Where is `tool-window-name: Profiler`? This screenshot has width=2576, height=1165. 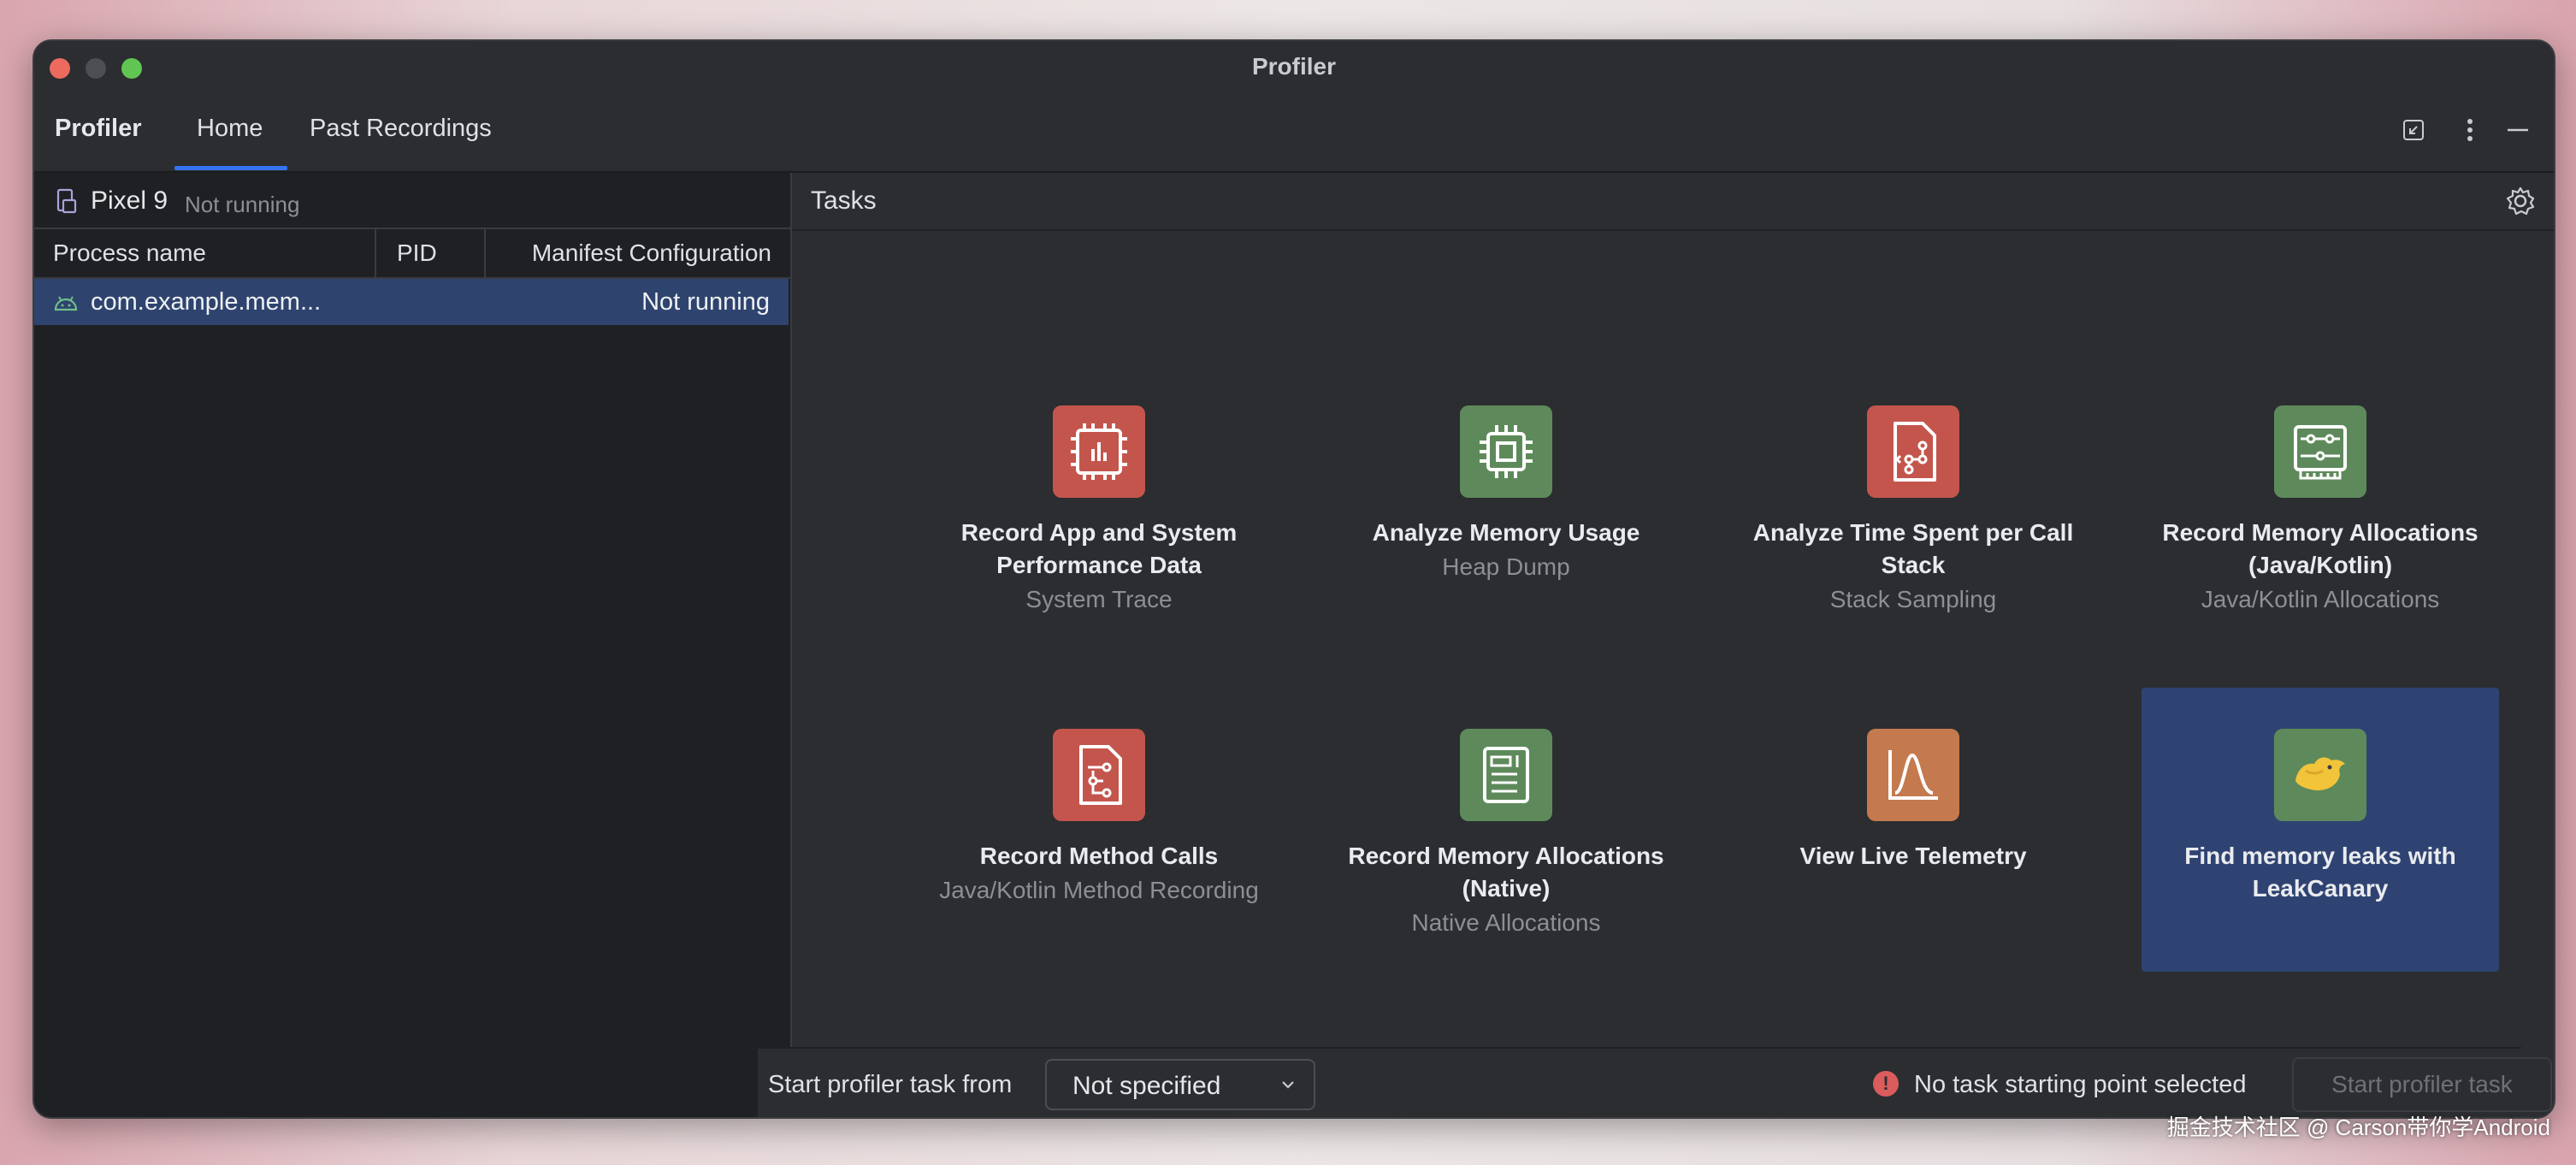
tool-window-name: Profiler is located at coordinates (98, 128).